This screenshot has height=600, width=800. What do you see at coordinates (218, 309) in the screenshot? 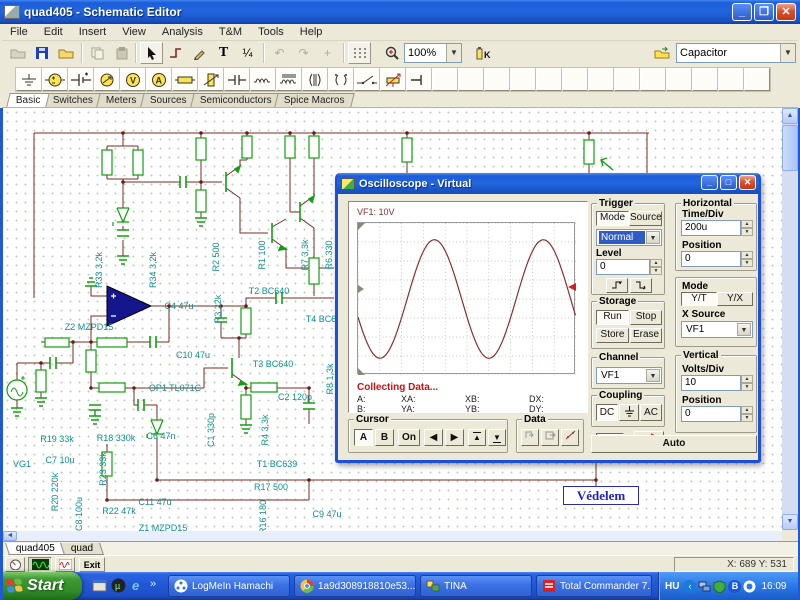
I see `component-label: R3 22k` at bounding box center [218, 309].